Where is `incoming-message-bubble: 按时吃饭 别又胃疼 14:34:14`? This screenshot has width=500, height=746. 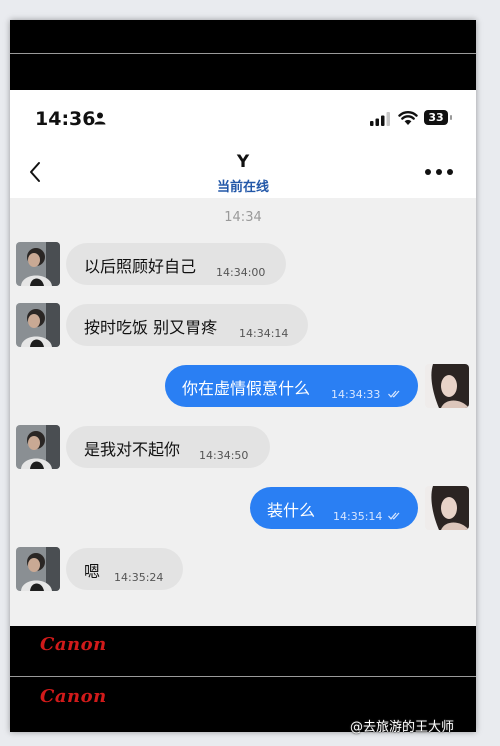 incoming-message-bubble: 按时吃饭 别又胃疼 14:34:14 is located at coordinates (187, 325).